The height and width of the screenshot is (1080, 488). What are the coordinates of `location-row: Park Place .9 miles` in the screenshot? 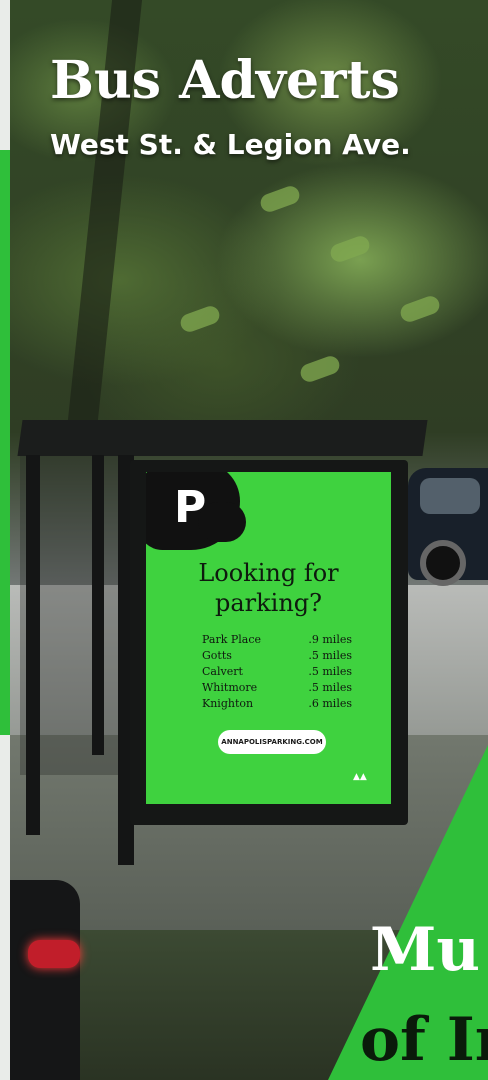 It's located at (277, 640).